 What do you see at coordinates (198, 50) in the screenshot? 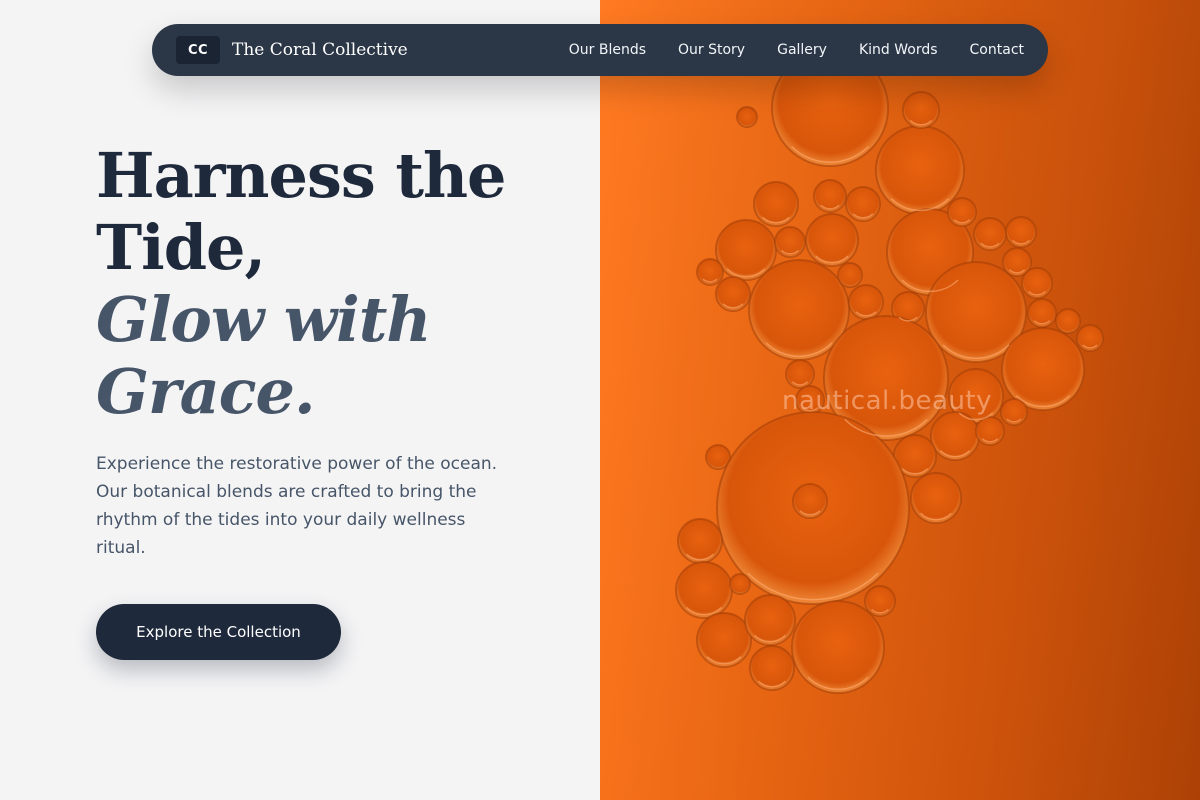
I see `logo-badge: CC` at bounding box center [198, 50].